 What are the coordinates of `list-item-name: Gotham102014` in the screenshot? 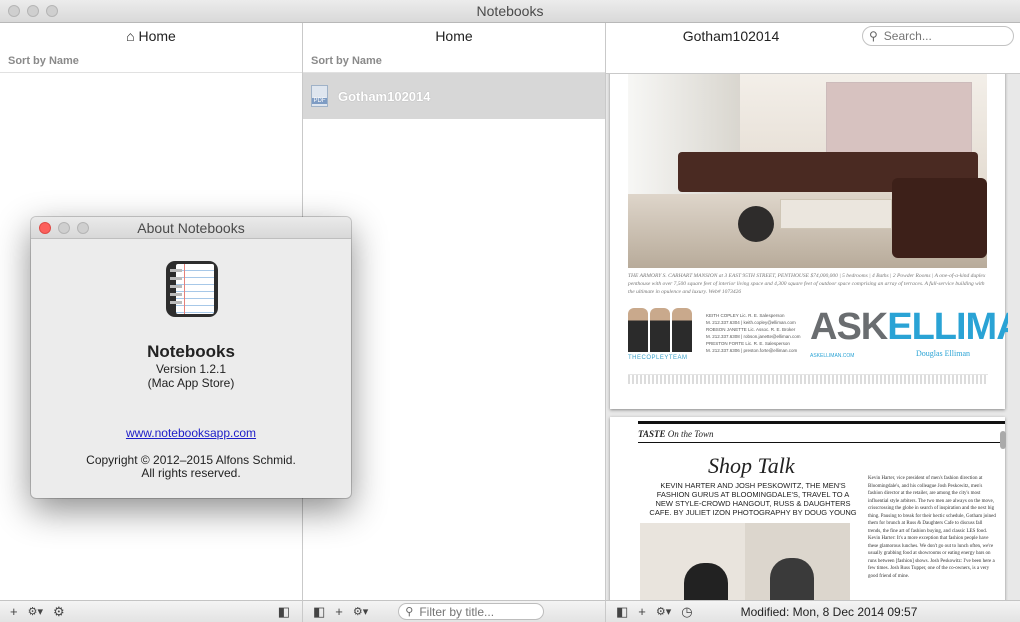 It's located at (384, 96).